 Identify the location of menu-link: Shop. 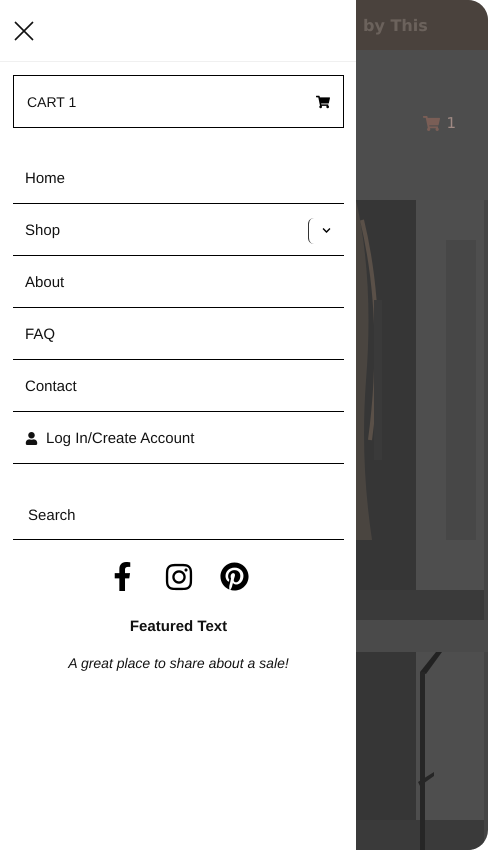
(42, 230).